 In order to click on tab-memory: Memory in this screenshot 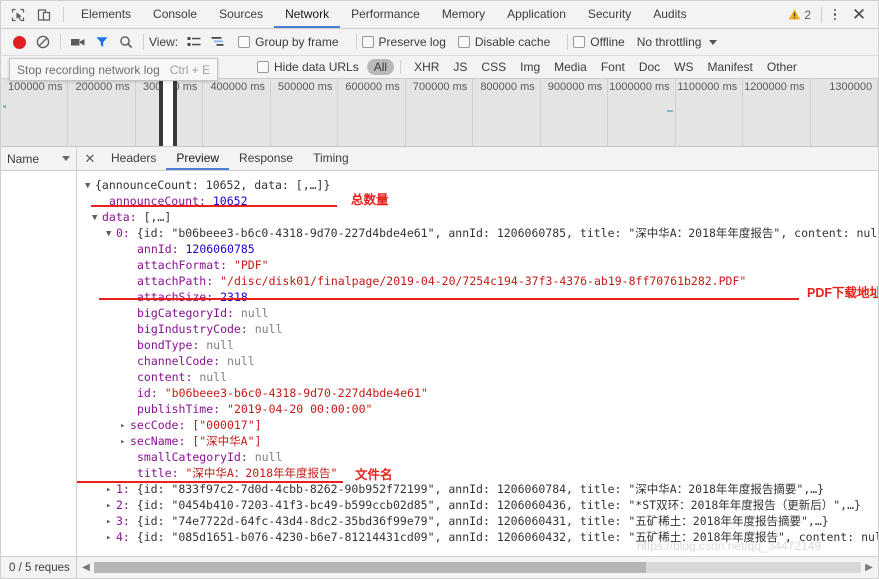, I will do `click(463, 14)`.